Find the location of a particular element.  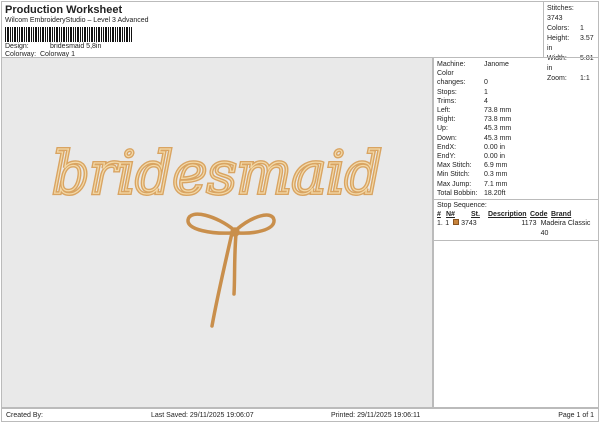

stat-row: Stitches: 3743 is located at coordinates (571, 14).